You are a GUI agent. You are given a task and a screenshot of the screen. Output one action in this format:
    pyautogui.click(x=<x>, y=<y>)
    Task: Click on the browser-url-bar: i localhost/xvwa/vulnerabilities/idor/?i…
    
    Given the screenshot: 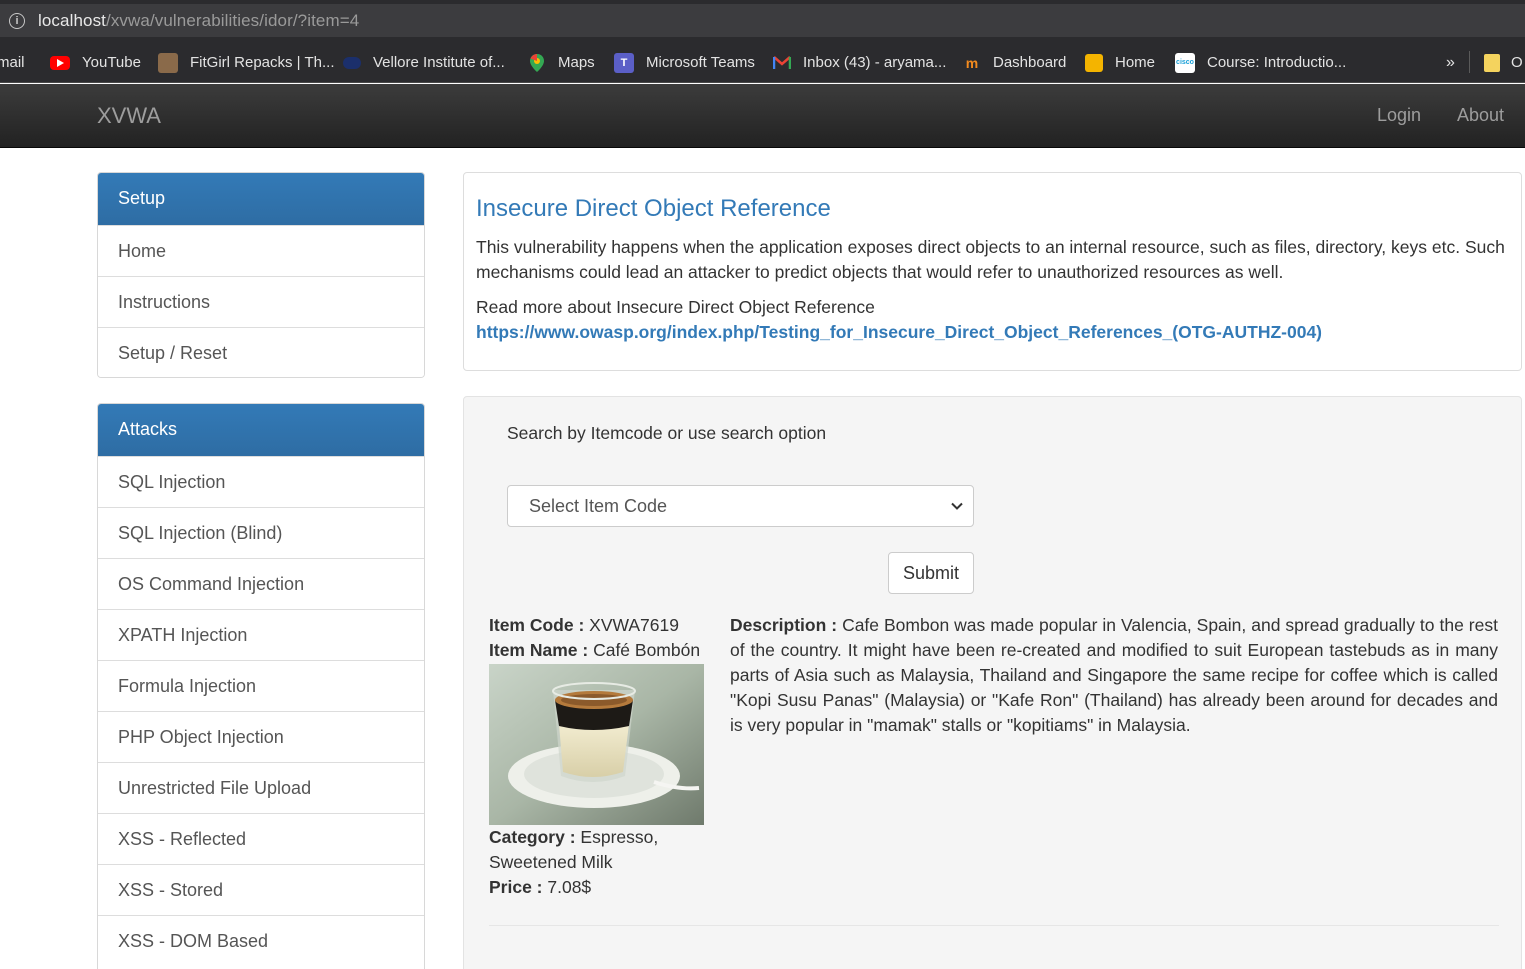 What is the action you would take?
    pyautogui.click(x=762, y=21)
    